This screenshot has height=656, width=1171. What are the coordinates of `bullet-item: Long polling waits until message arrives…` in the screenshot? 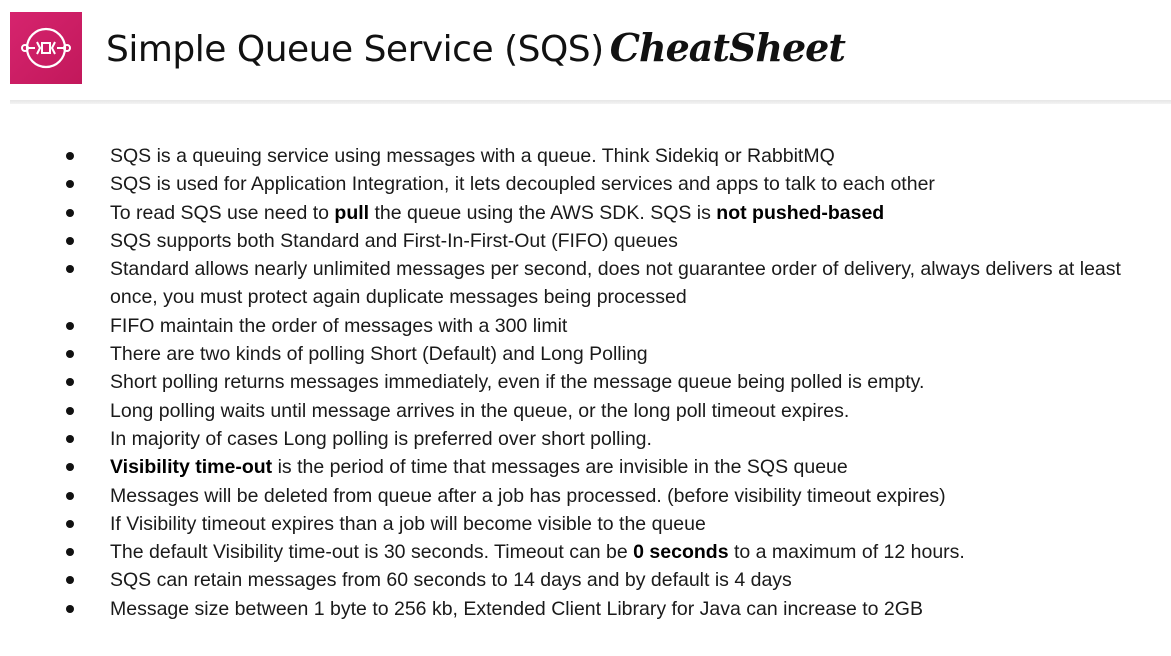 It's located at (585, 411).